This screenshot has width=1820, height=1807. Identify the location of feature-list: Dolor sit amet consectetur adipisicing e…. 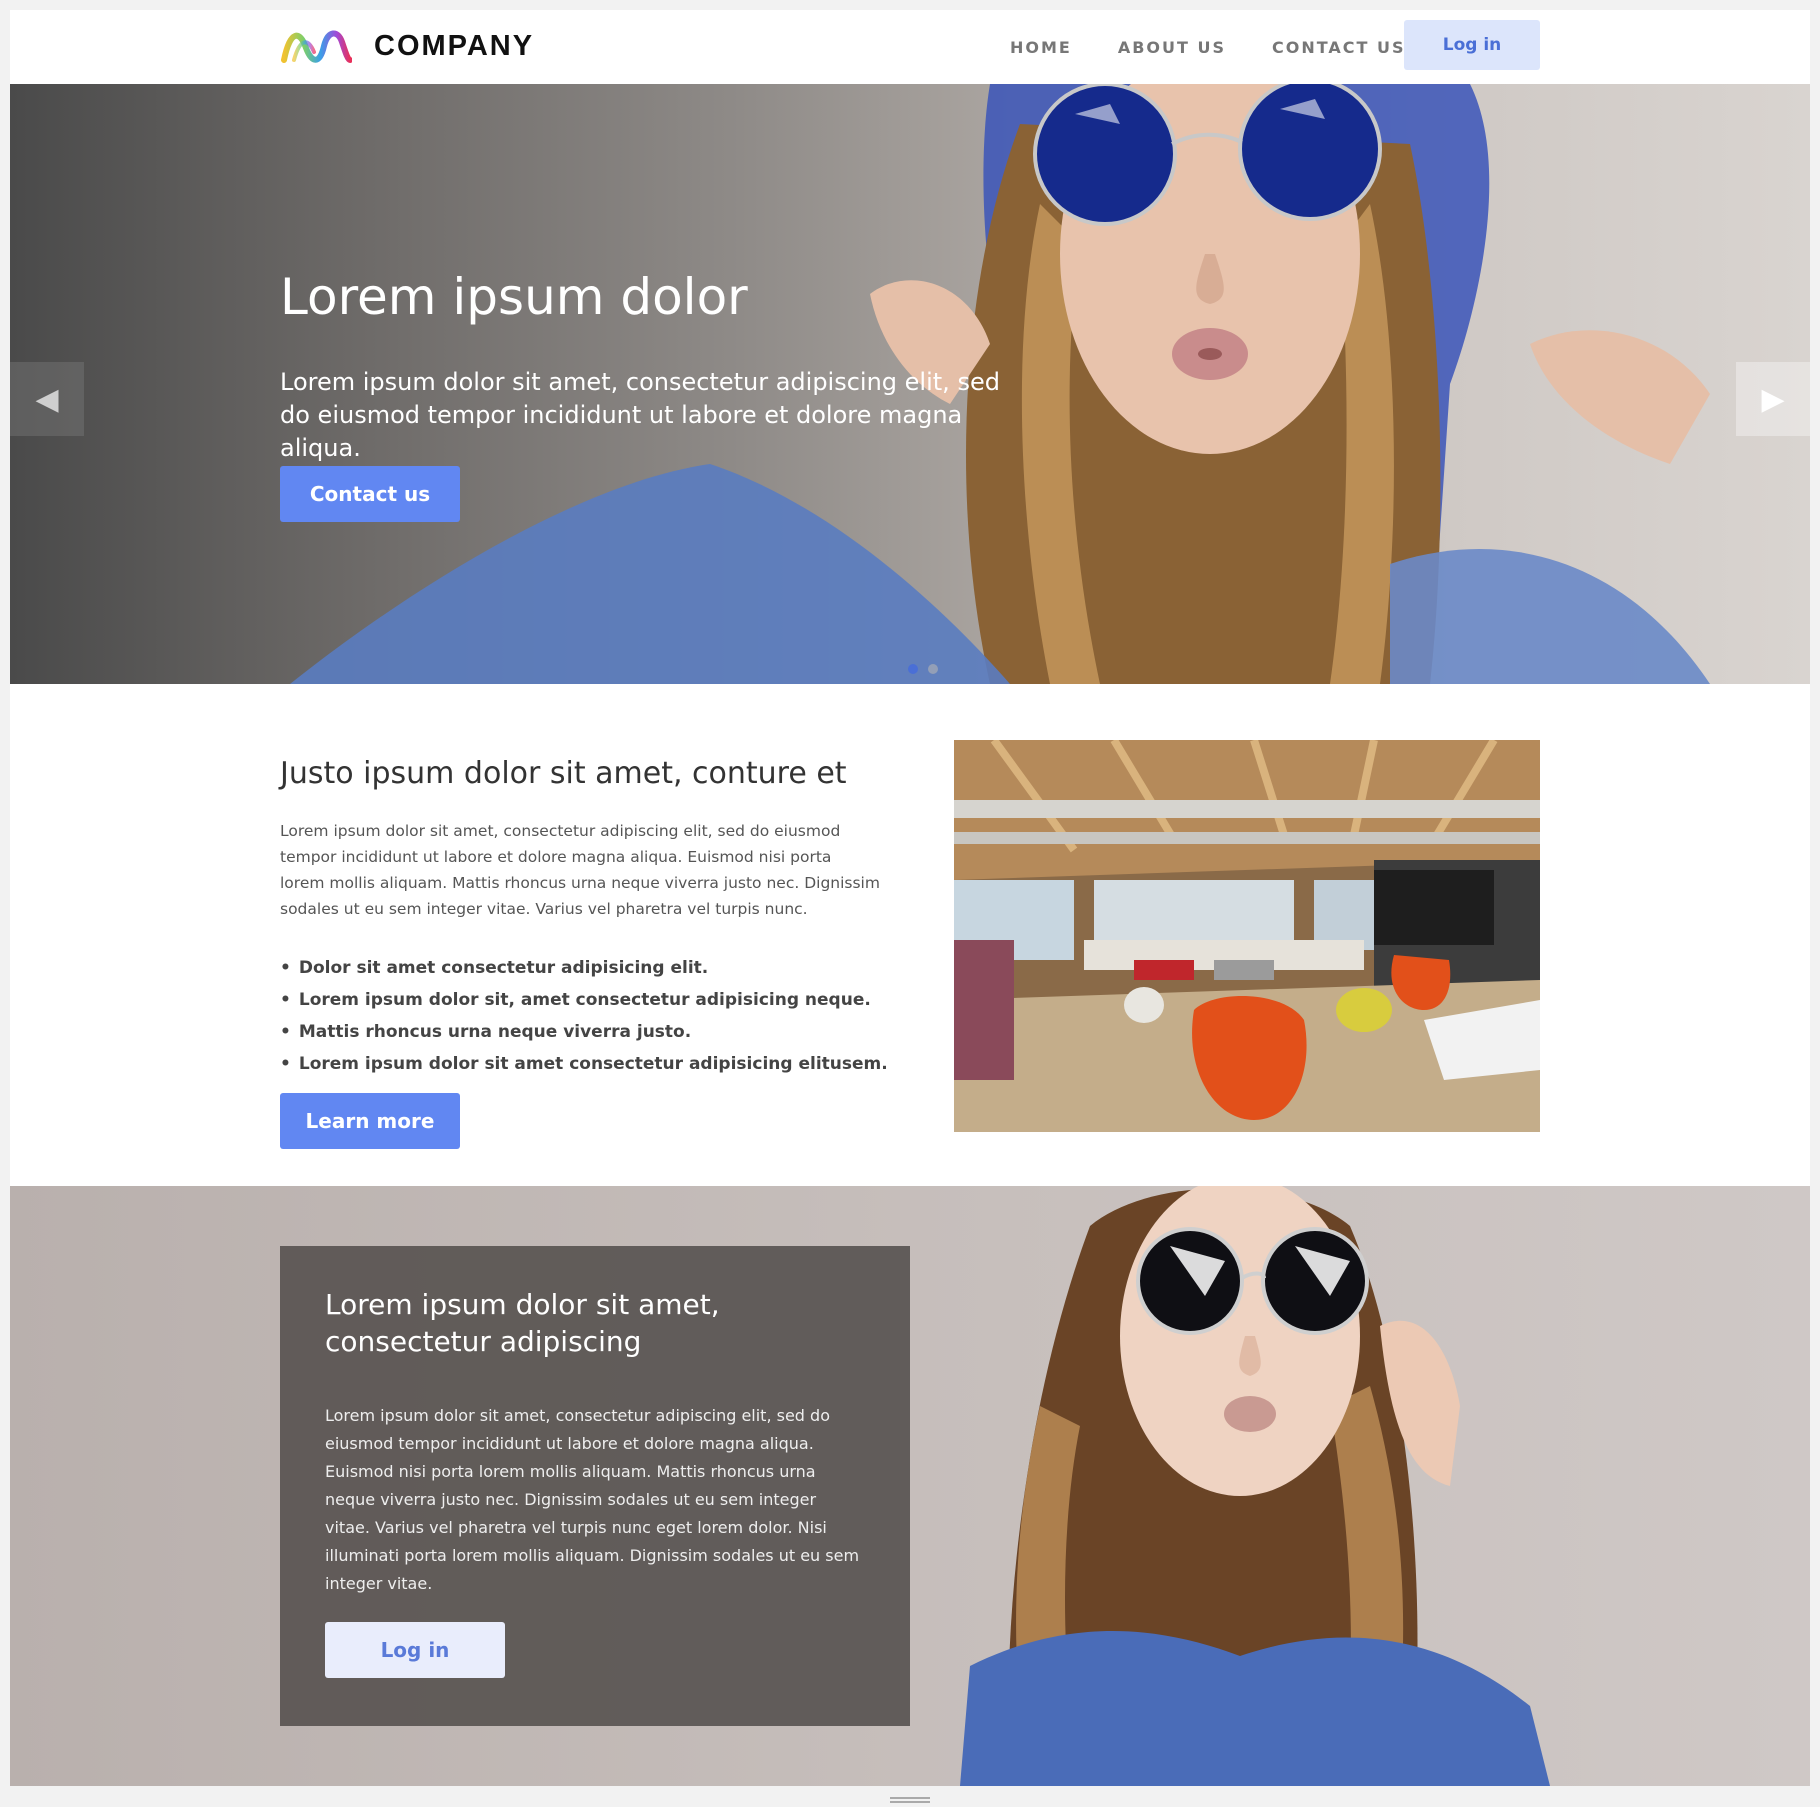
(584, 1016).